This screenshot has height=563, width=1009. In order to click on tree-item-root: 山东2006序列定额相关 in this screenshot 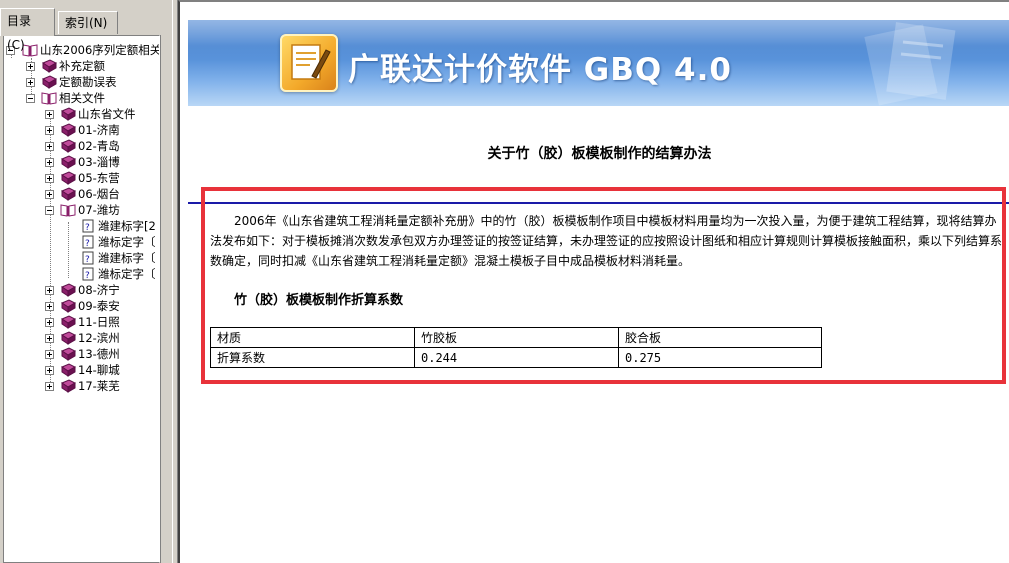, I will do `click(83, 50)`.